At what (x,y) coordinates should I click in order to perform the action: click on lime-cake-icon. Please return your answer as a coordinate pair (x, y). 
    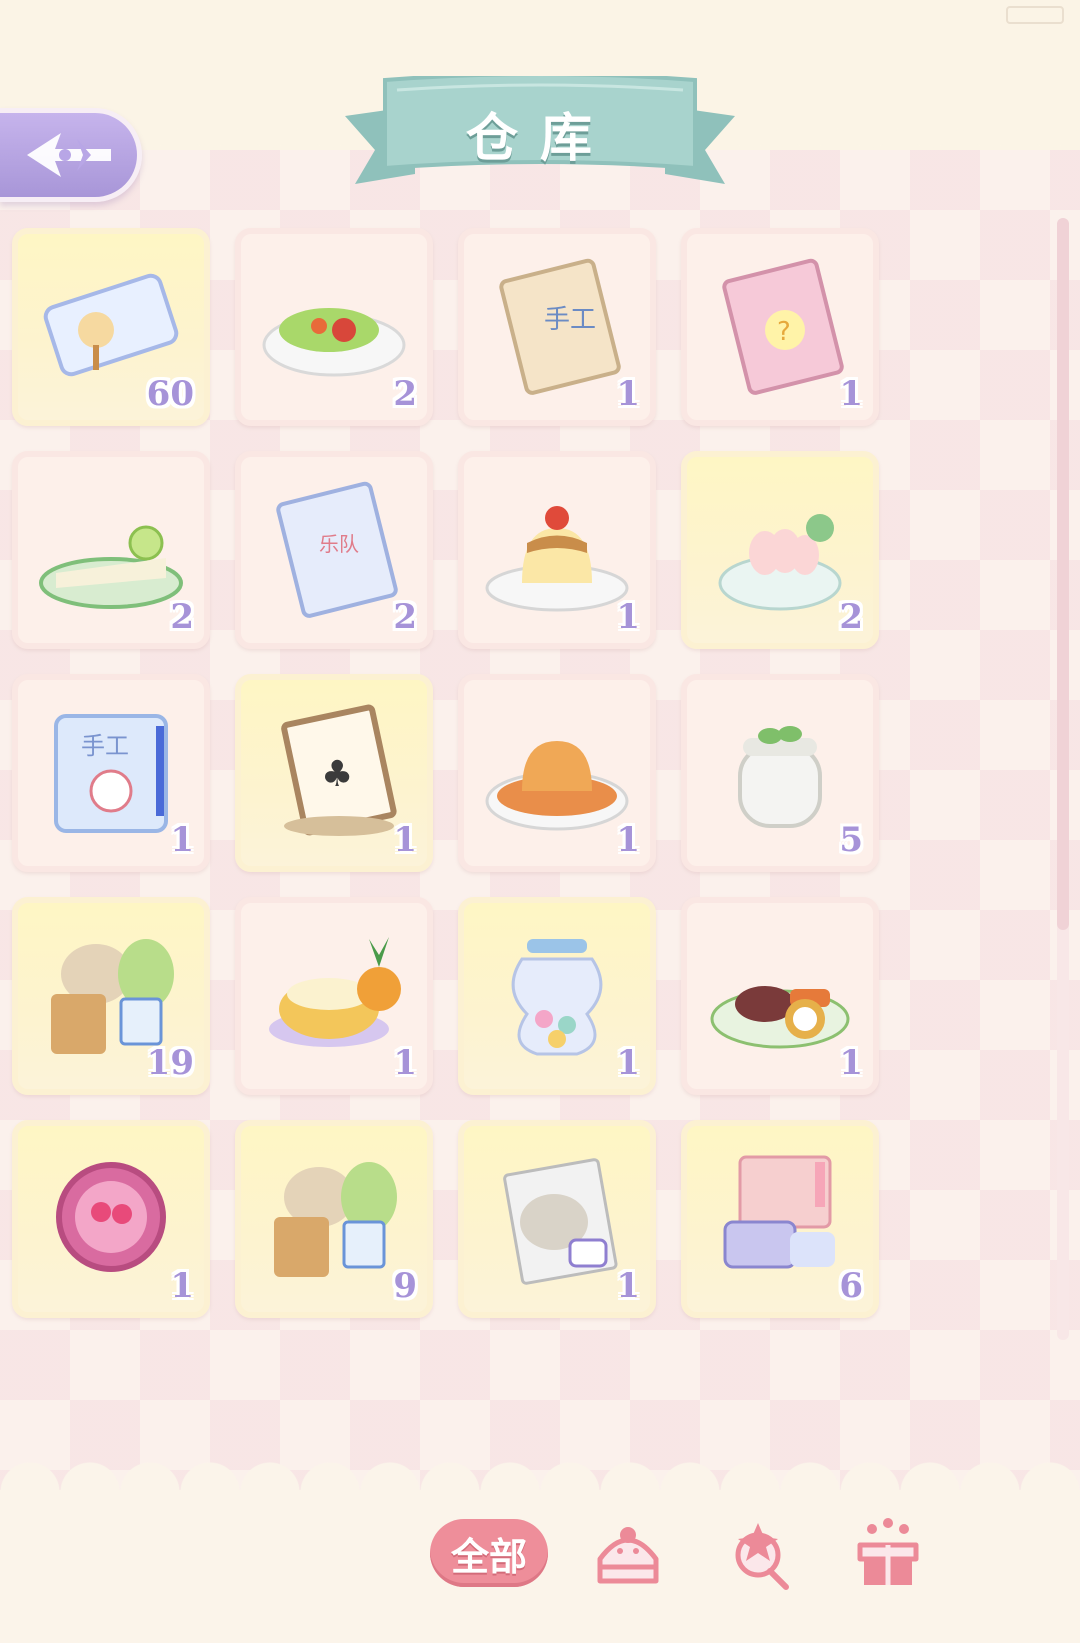
    Looking at the image, I should click on (111, 567).